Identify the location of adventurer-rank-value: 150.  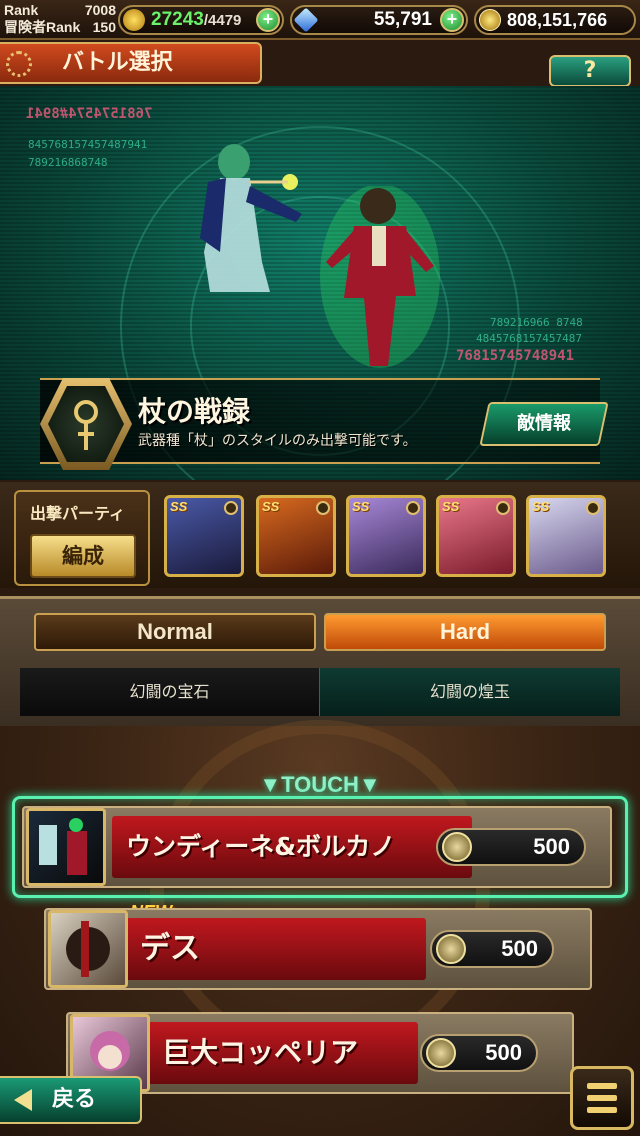
(104, 27).